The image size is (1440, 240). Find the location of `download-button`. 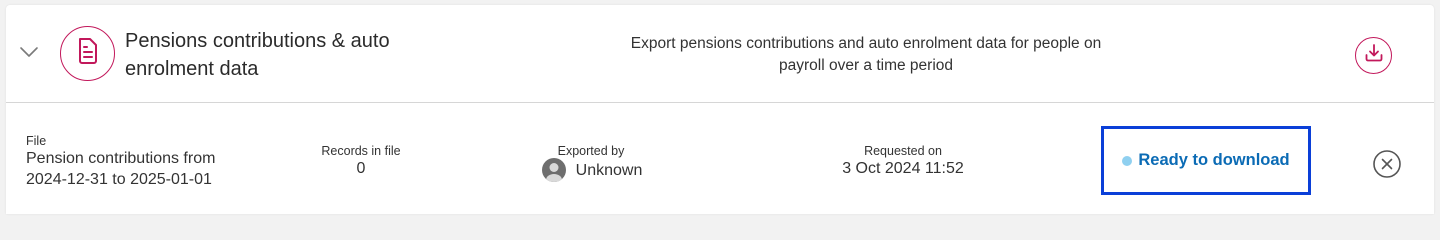

download-button is located at coordinates (1373, 55).